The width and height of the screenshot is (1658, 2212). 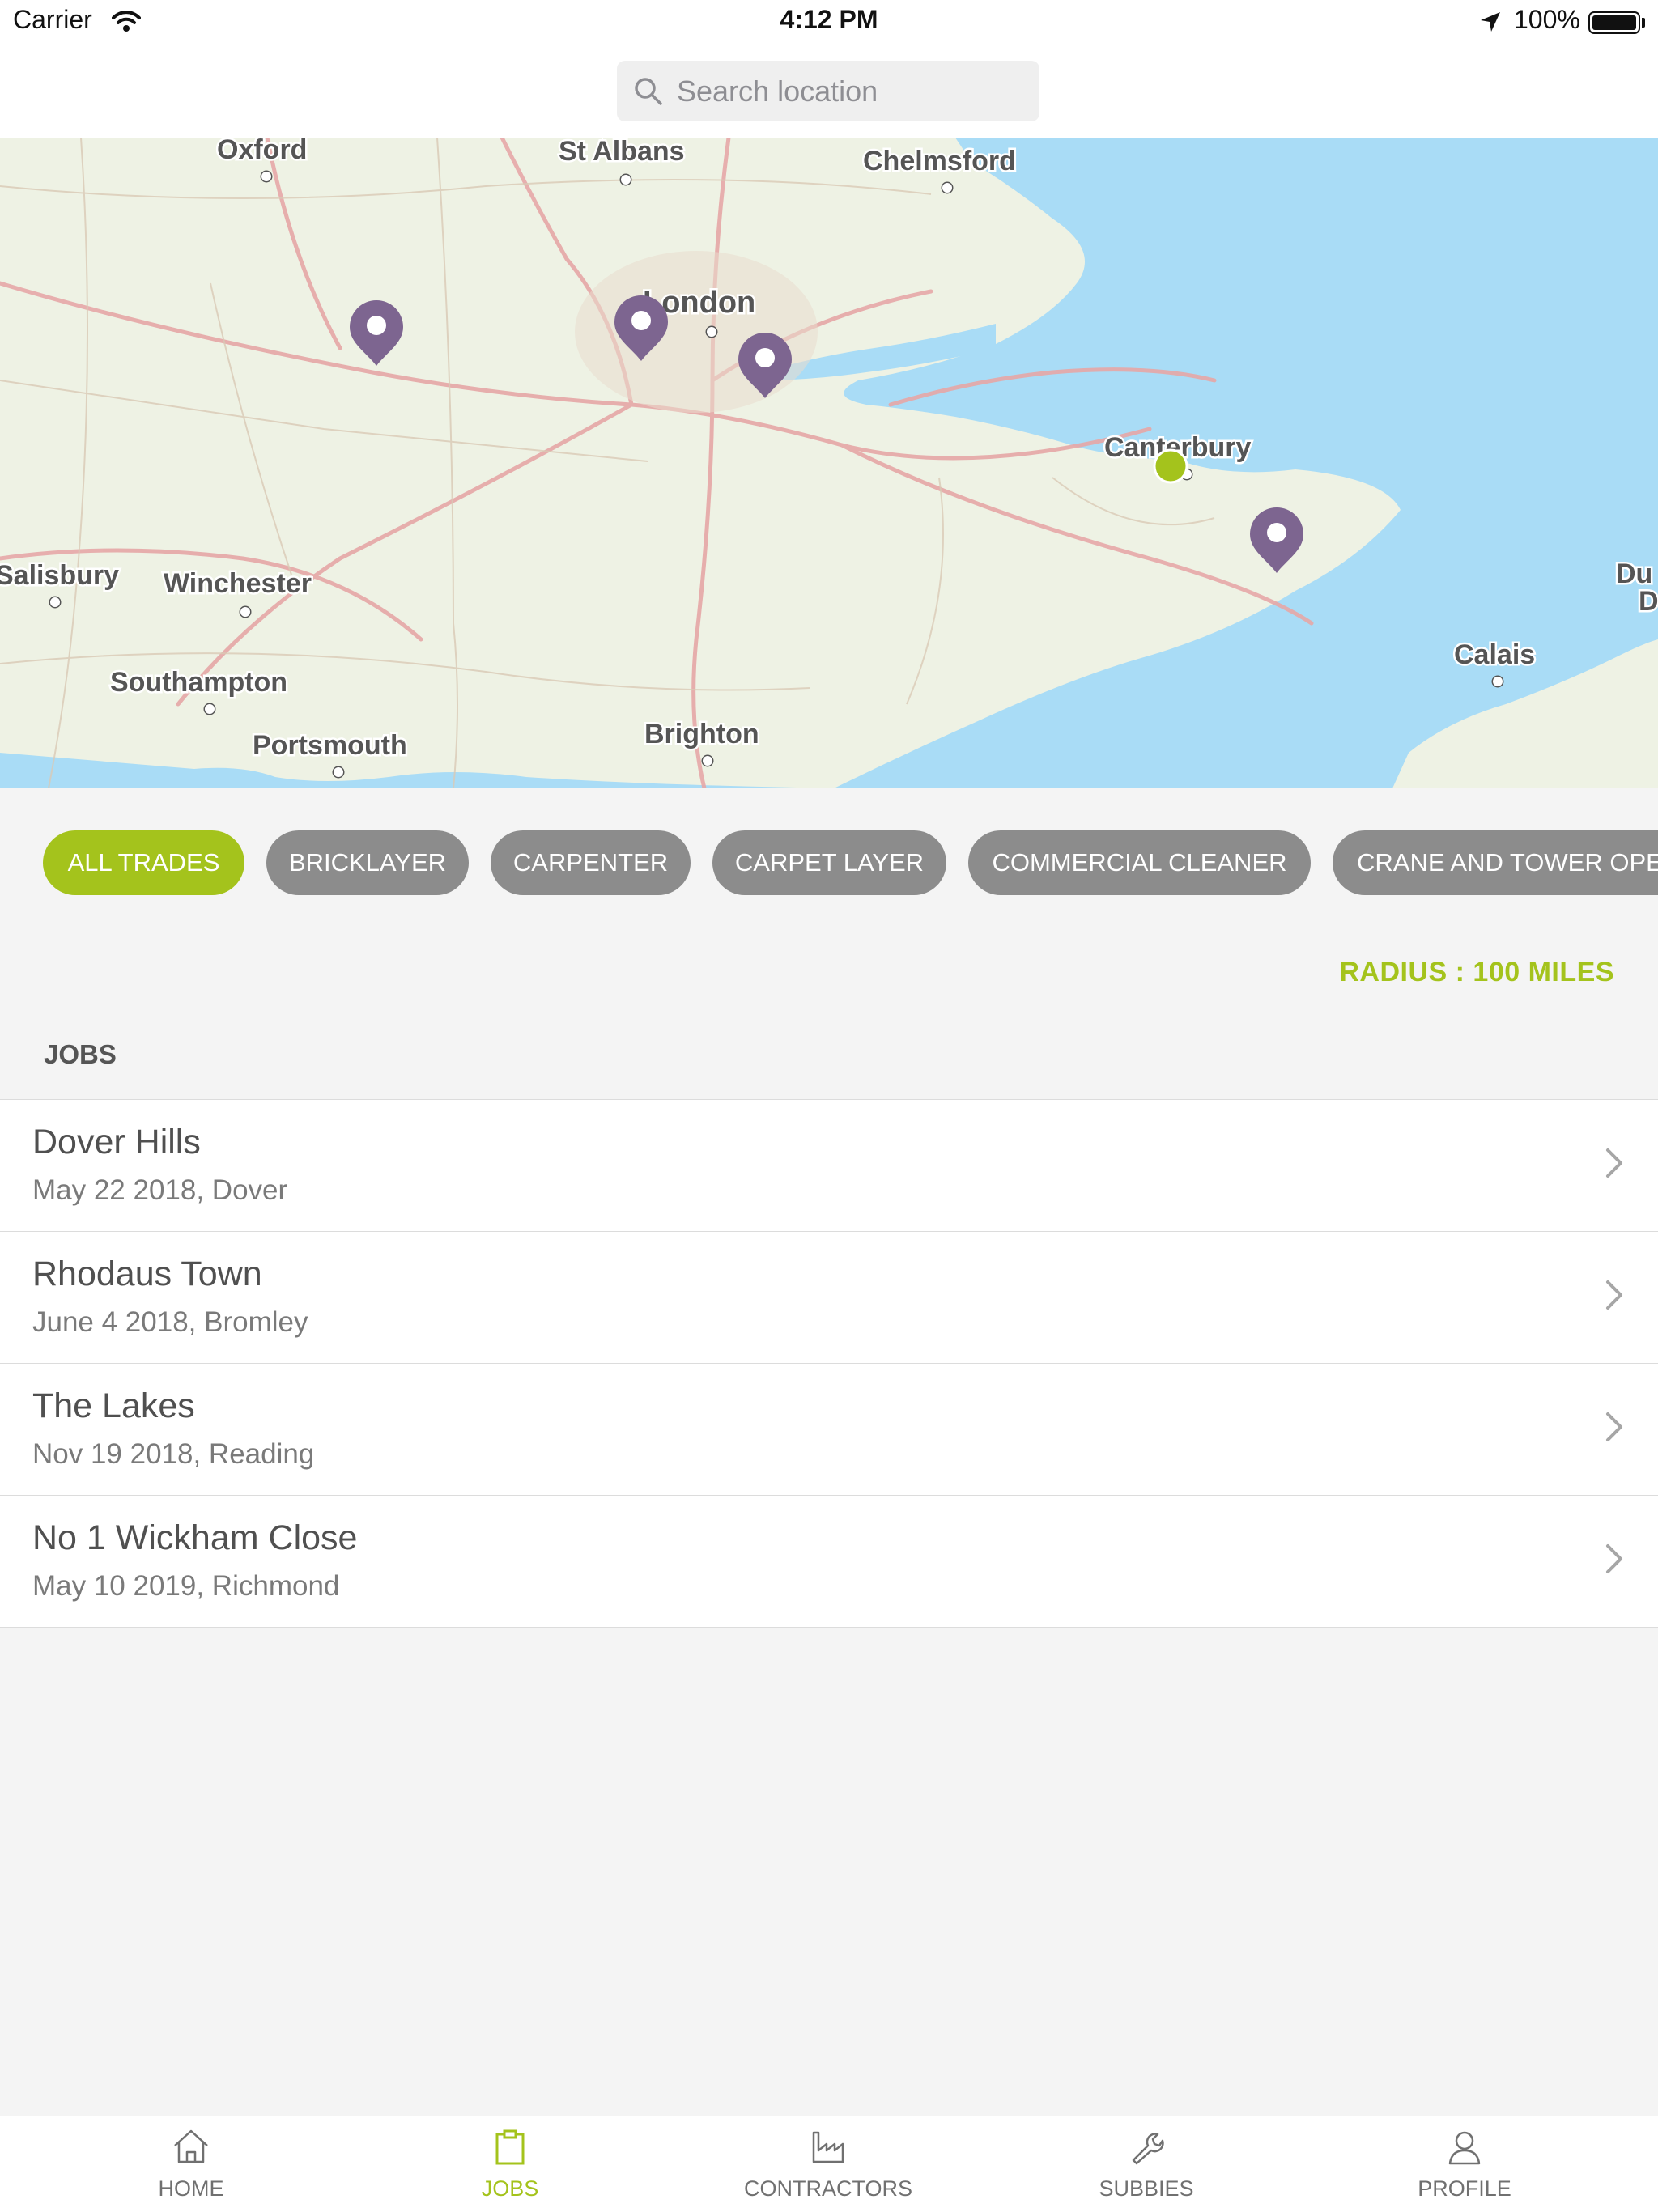 What do you see at coordinates (116, 1142) in the screenshot?
I see `job-name: Dover Hills` at bounding box center [116, 1142].